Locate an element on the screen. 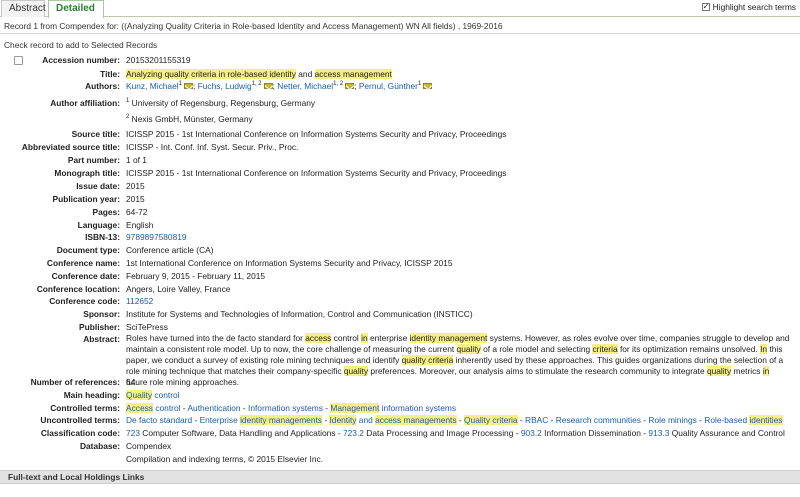 The height and width of the screenshot is (497, 800). main-heading-part: control is located at coordinates (166, 395).